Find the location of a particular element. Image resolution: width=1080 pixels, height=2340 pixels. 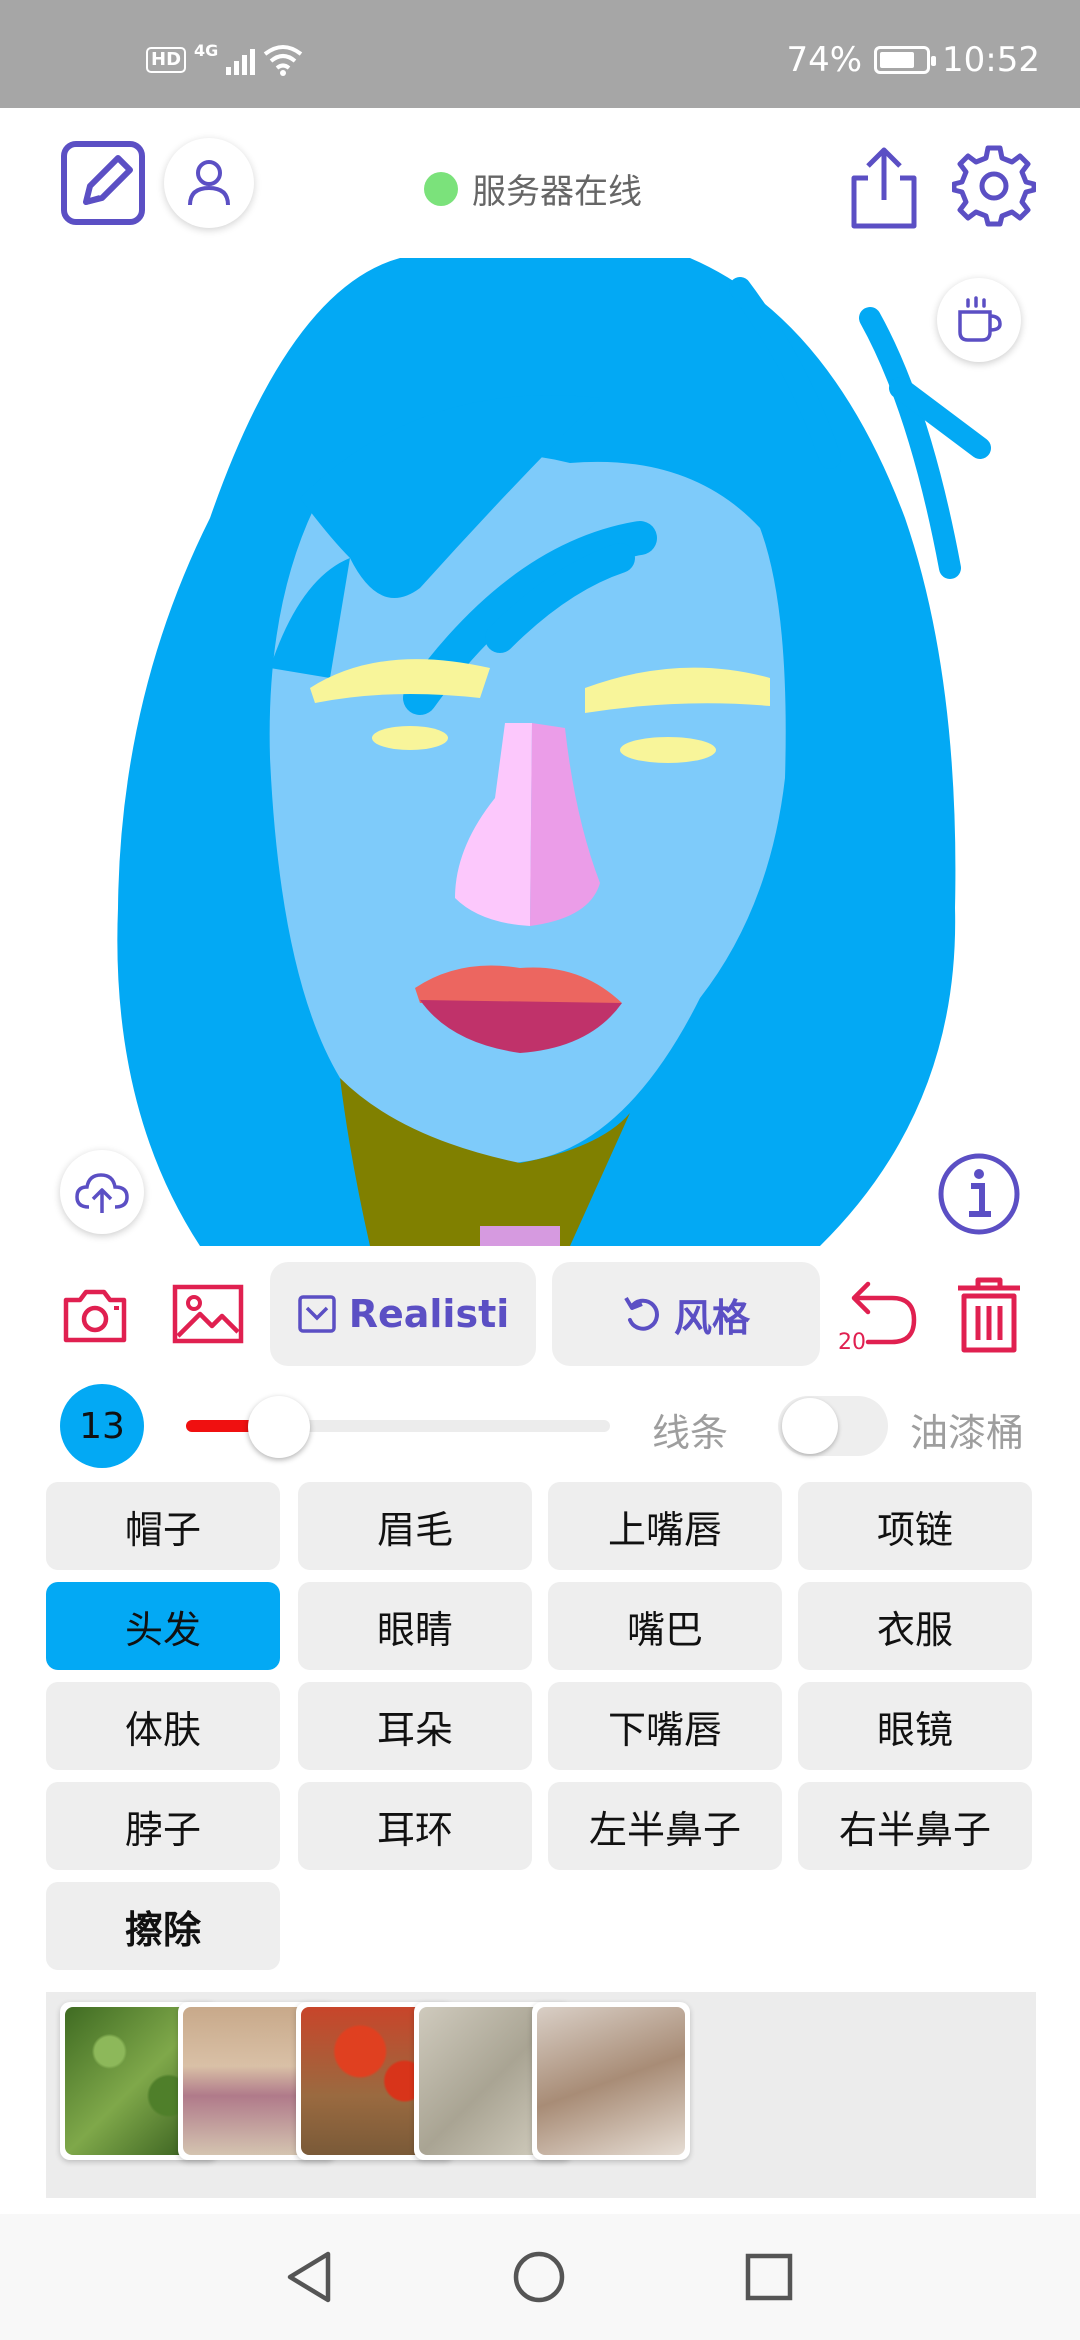

status-right: 74% 10:52 is located at coordinates (913, 60).